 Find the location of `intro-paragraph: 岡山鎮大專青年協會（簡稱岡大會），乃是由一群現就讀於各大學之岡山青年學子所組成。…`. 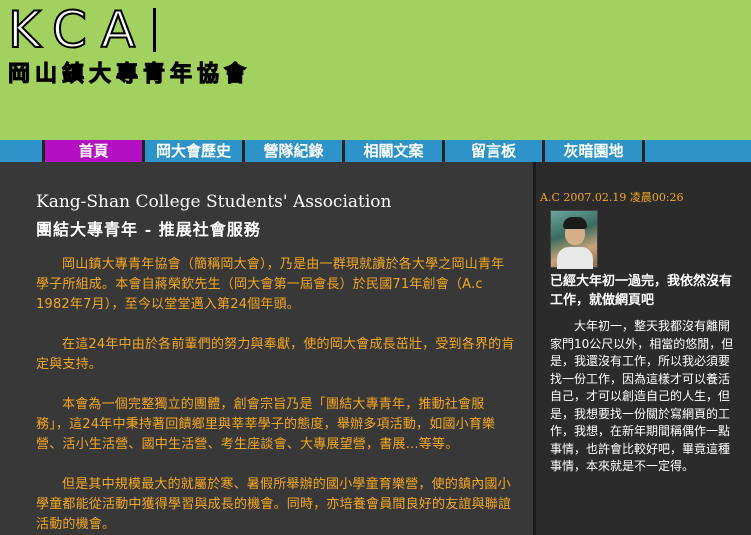

intro-paragraph: 岡山鎮大專青年協會（簡稱岡大會），乃是由一群現就讀於各大學之岡山青年學子所組成。… is located at coordinates (270, 284).